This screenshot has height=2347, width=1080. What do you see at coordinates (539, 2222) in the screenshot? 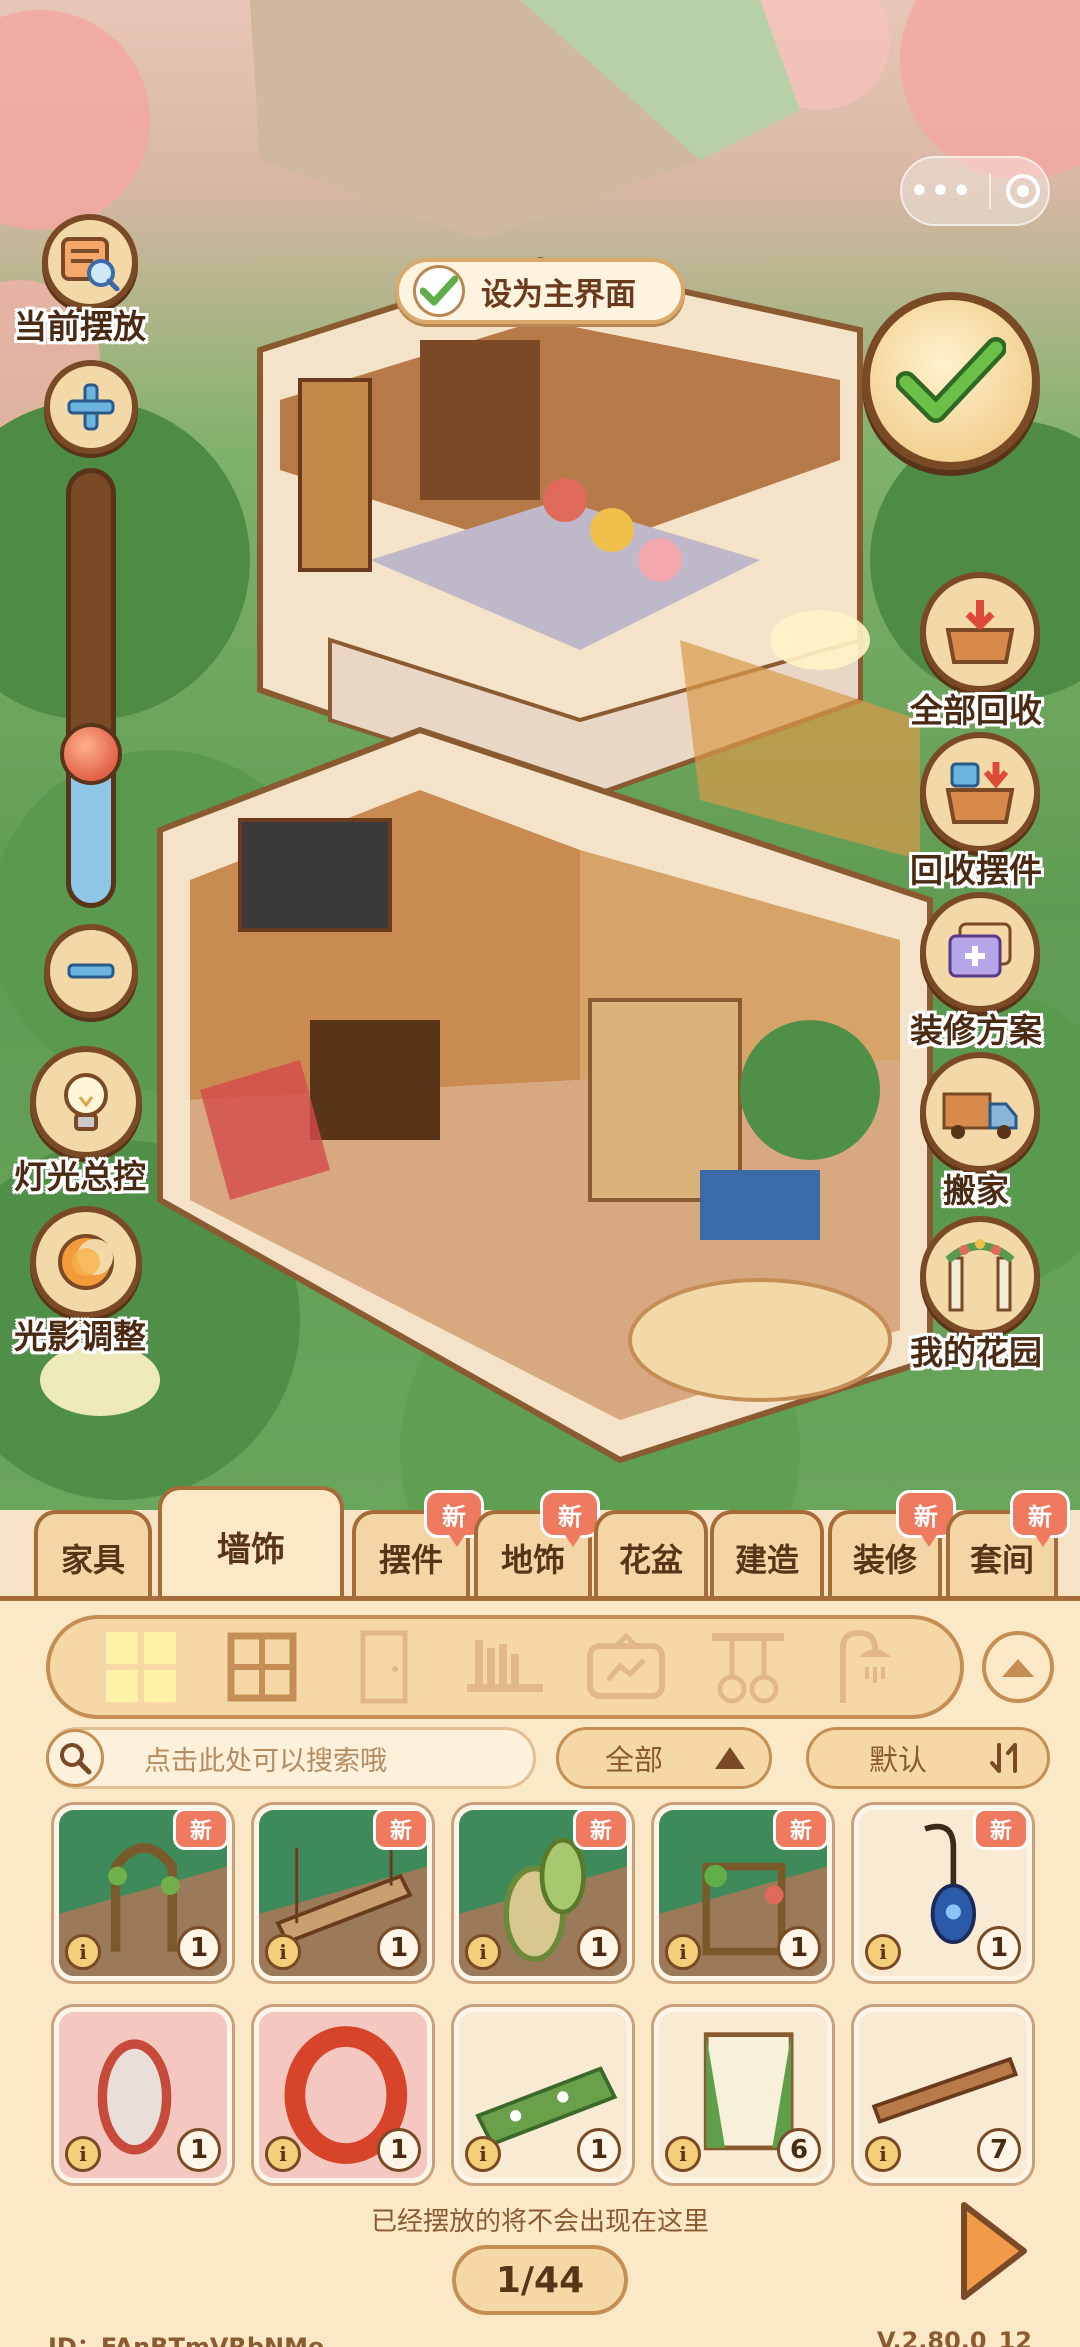
I see `placed-items-note: 已经摆放的将不会出现在这里` at bounding box center [539, 2222].